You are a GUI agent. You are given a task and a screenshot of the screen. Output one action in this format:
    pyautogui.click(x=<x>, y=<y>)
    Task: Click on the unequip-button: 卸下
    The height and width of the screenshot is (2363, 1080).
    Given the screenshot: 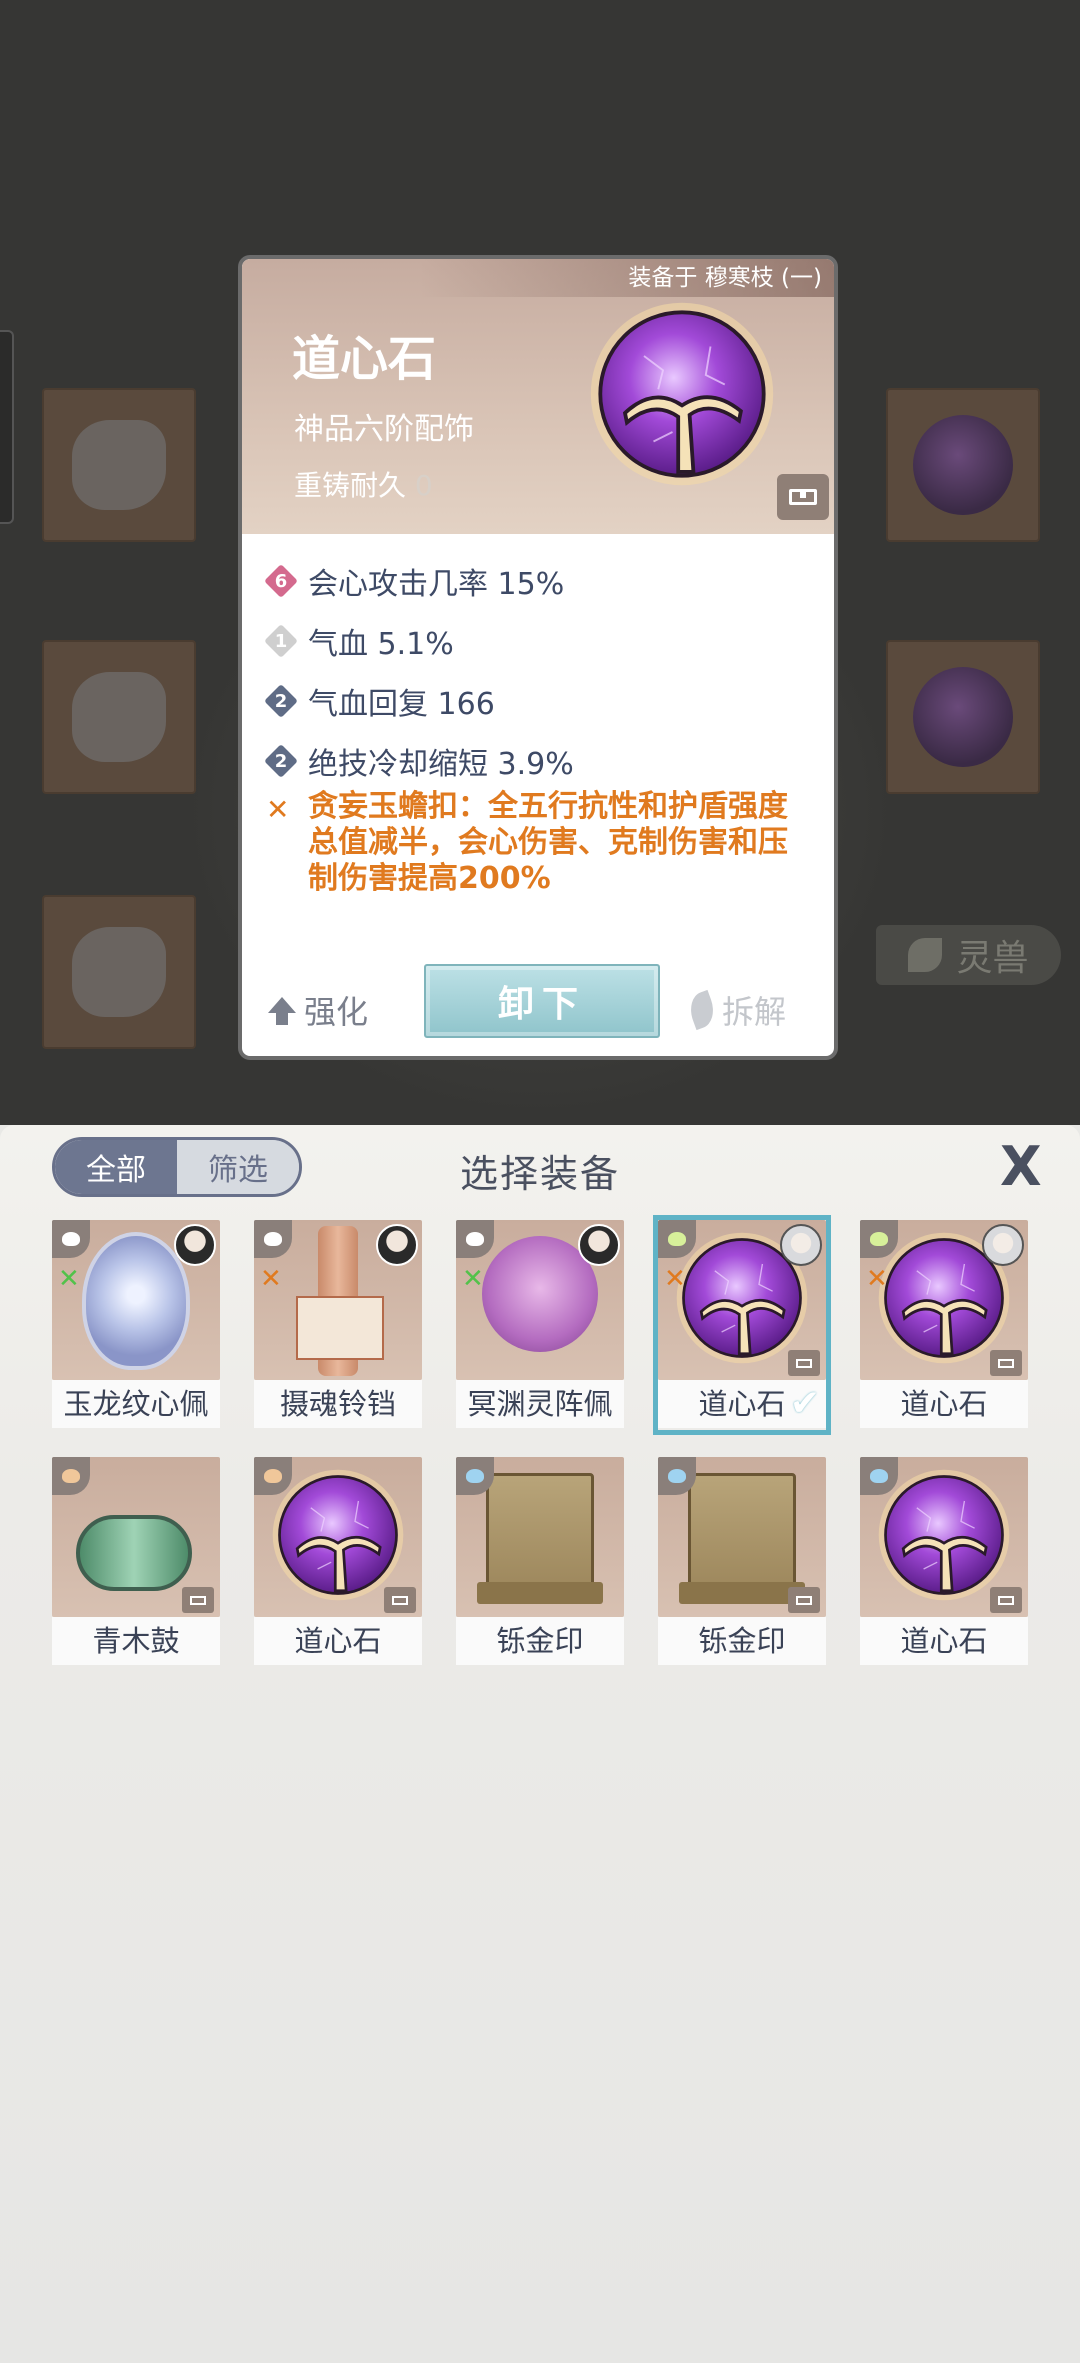 What is the action you would take?
    pyautogui.click(x=542, y=1001)
    